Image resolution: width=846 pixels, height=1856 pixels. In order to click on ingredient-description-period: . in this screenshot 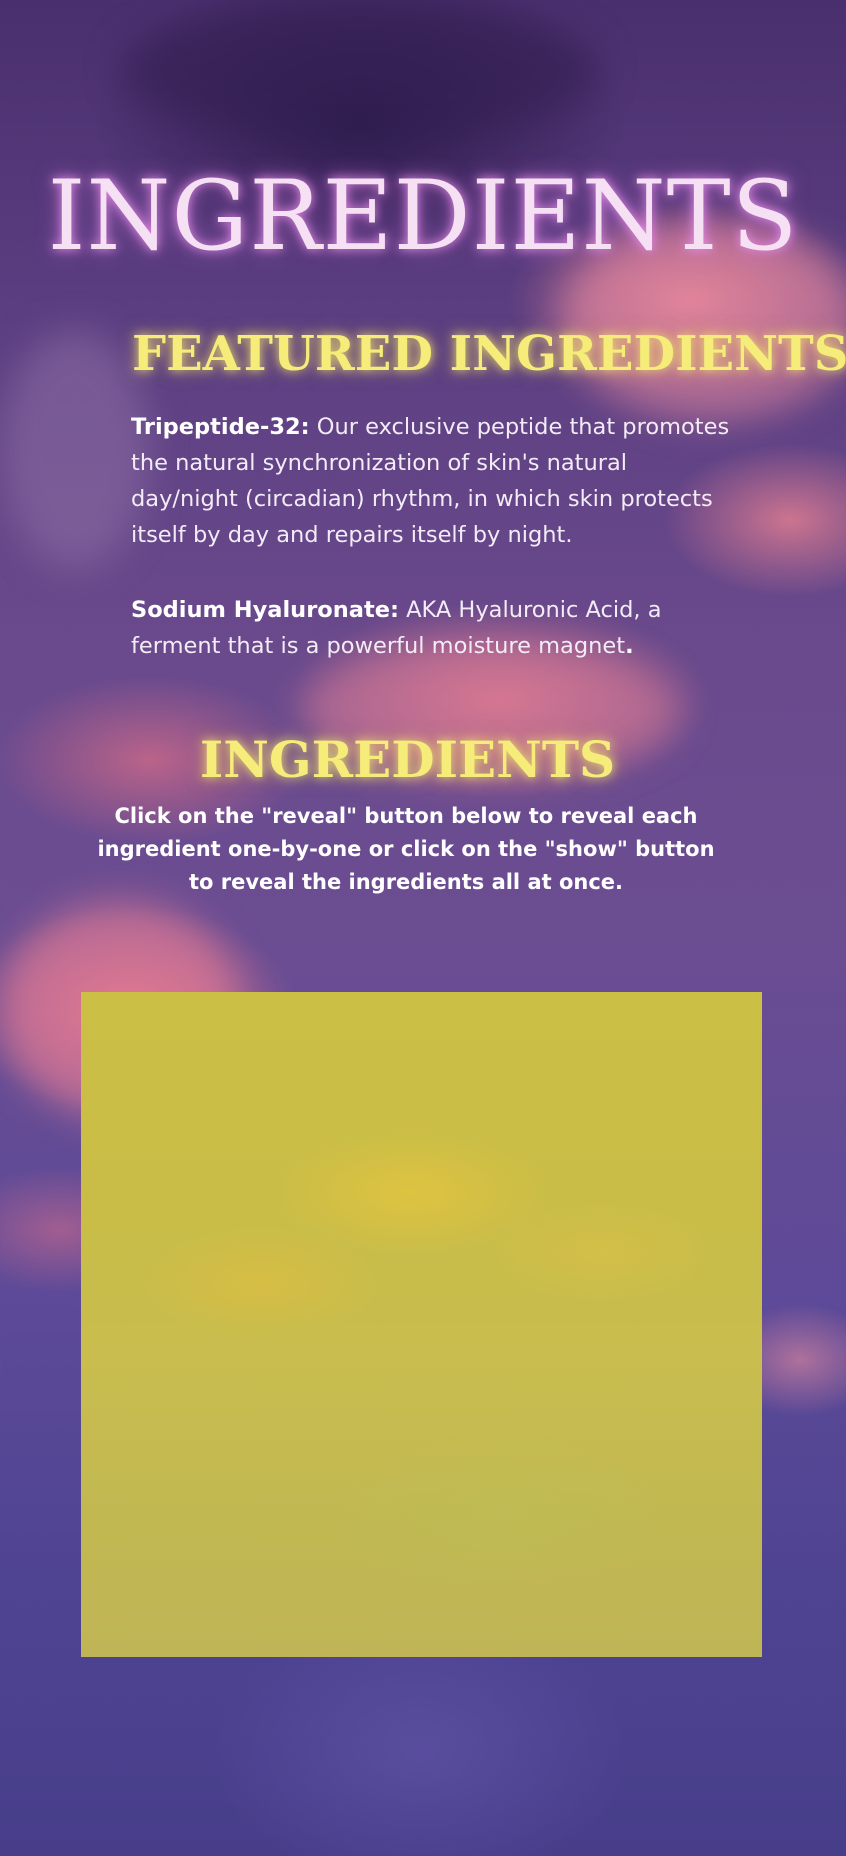, I will do `click(629, 646)`.